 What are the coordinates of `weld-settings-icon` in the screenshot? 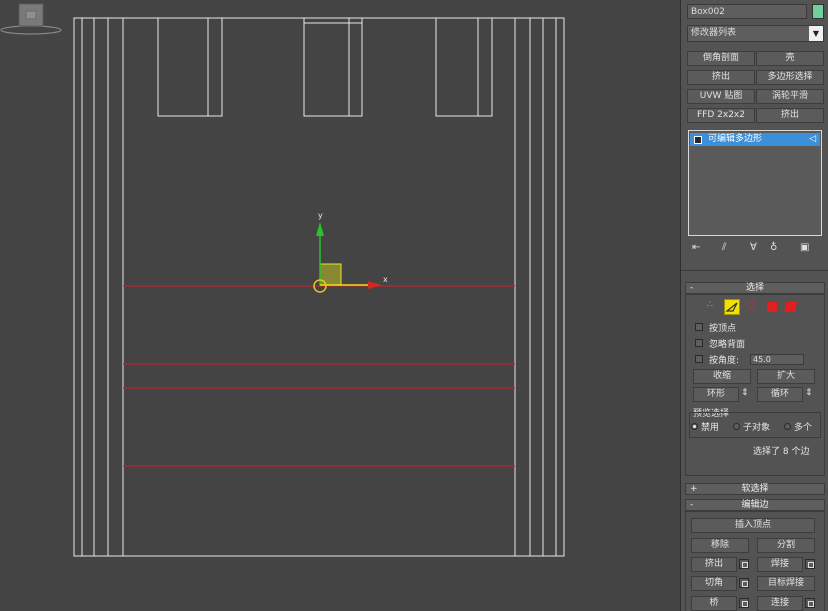 It's located at (810, 564).